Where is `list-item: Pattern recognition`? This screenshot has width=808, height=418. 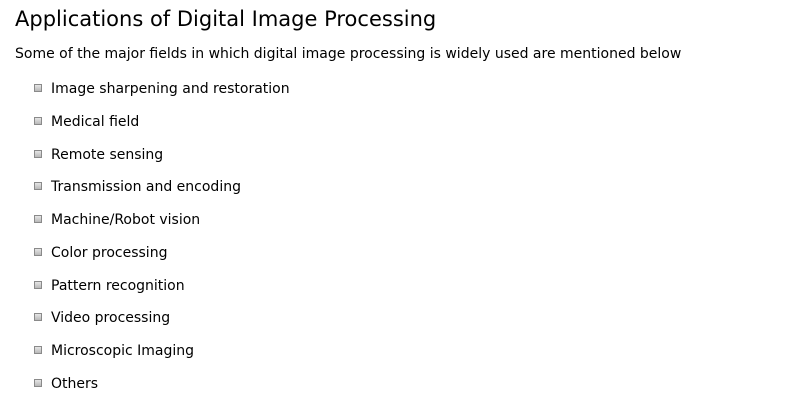 list-item: Pattern recognition is located at coordinates (162, 291).